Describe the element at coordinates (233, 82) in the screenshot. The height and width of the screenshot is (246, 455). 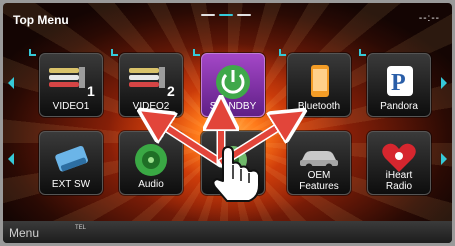
I see `power-icon` at that location.